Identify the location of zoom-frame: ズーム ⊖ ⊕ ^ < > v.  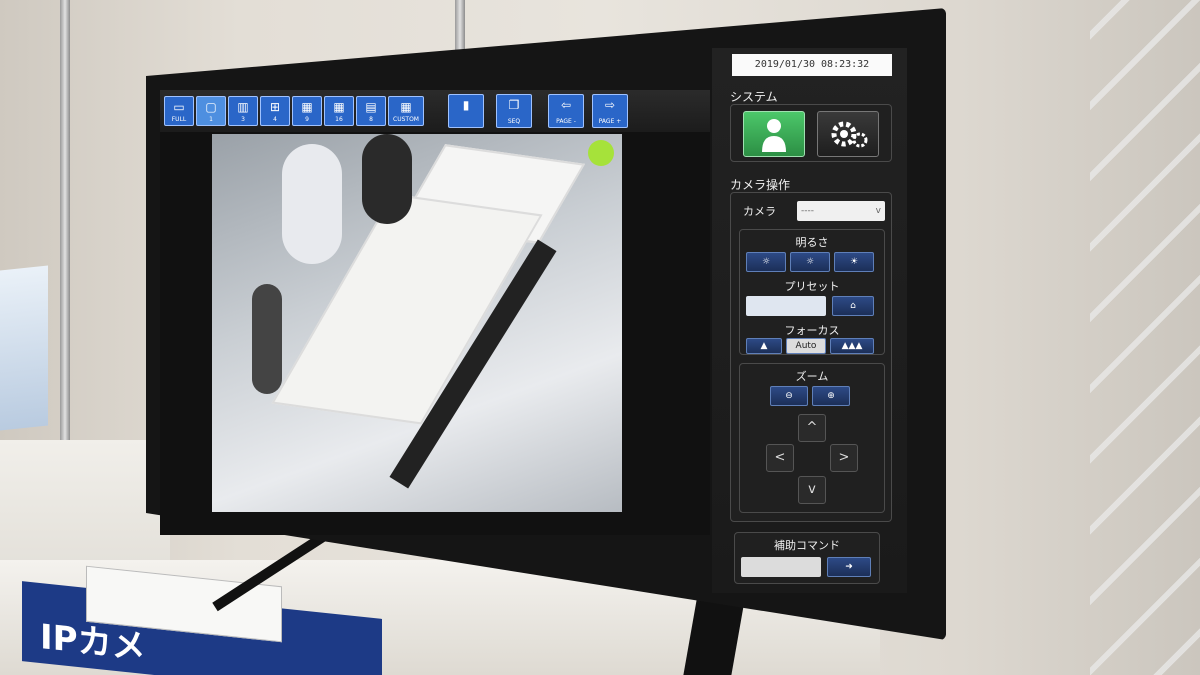
(812, 438).